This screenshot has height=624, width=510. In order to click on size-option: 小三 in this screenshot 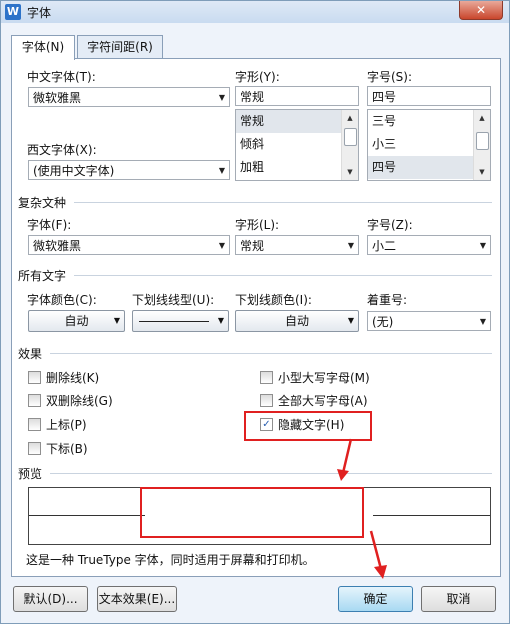, I will do `click(421, 144)`.